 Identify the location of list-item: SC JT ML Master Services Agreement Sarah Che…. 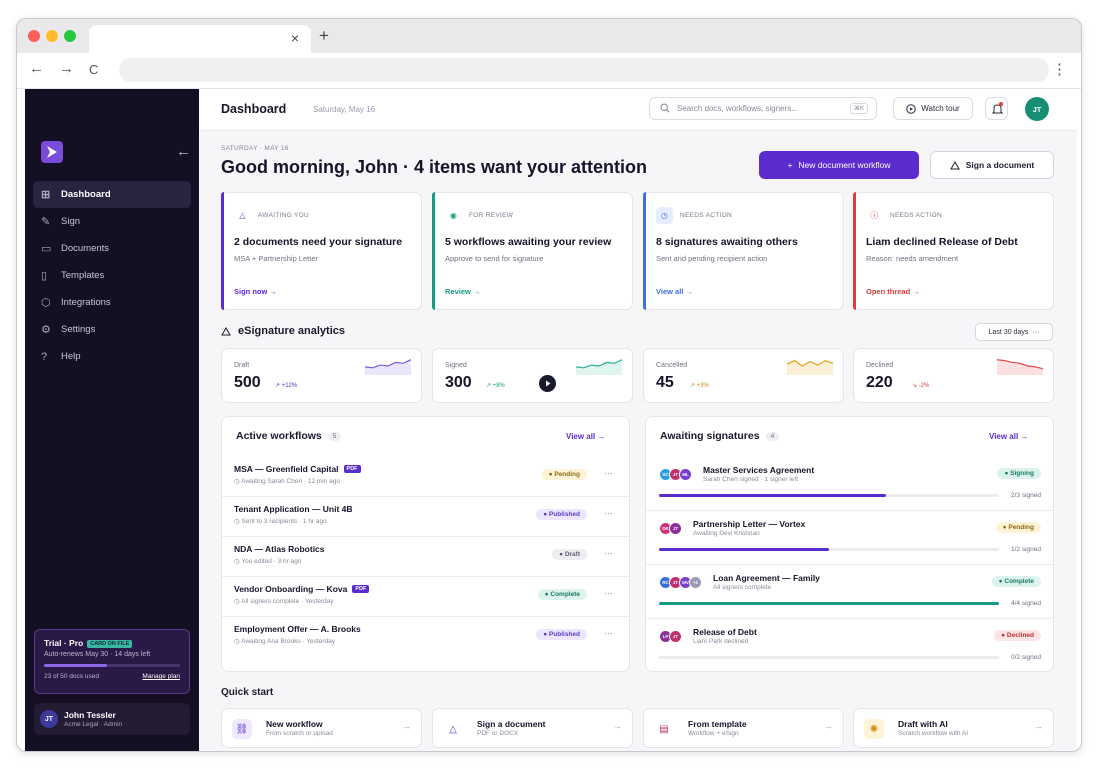
(849, 484).